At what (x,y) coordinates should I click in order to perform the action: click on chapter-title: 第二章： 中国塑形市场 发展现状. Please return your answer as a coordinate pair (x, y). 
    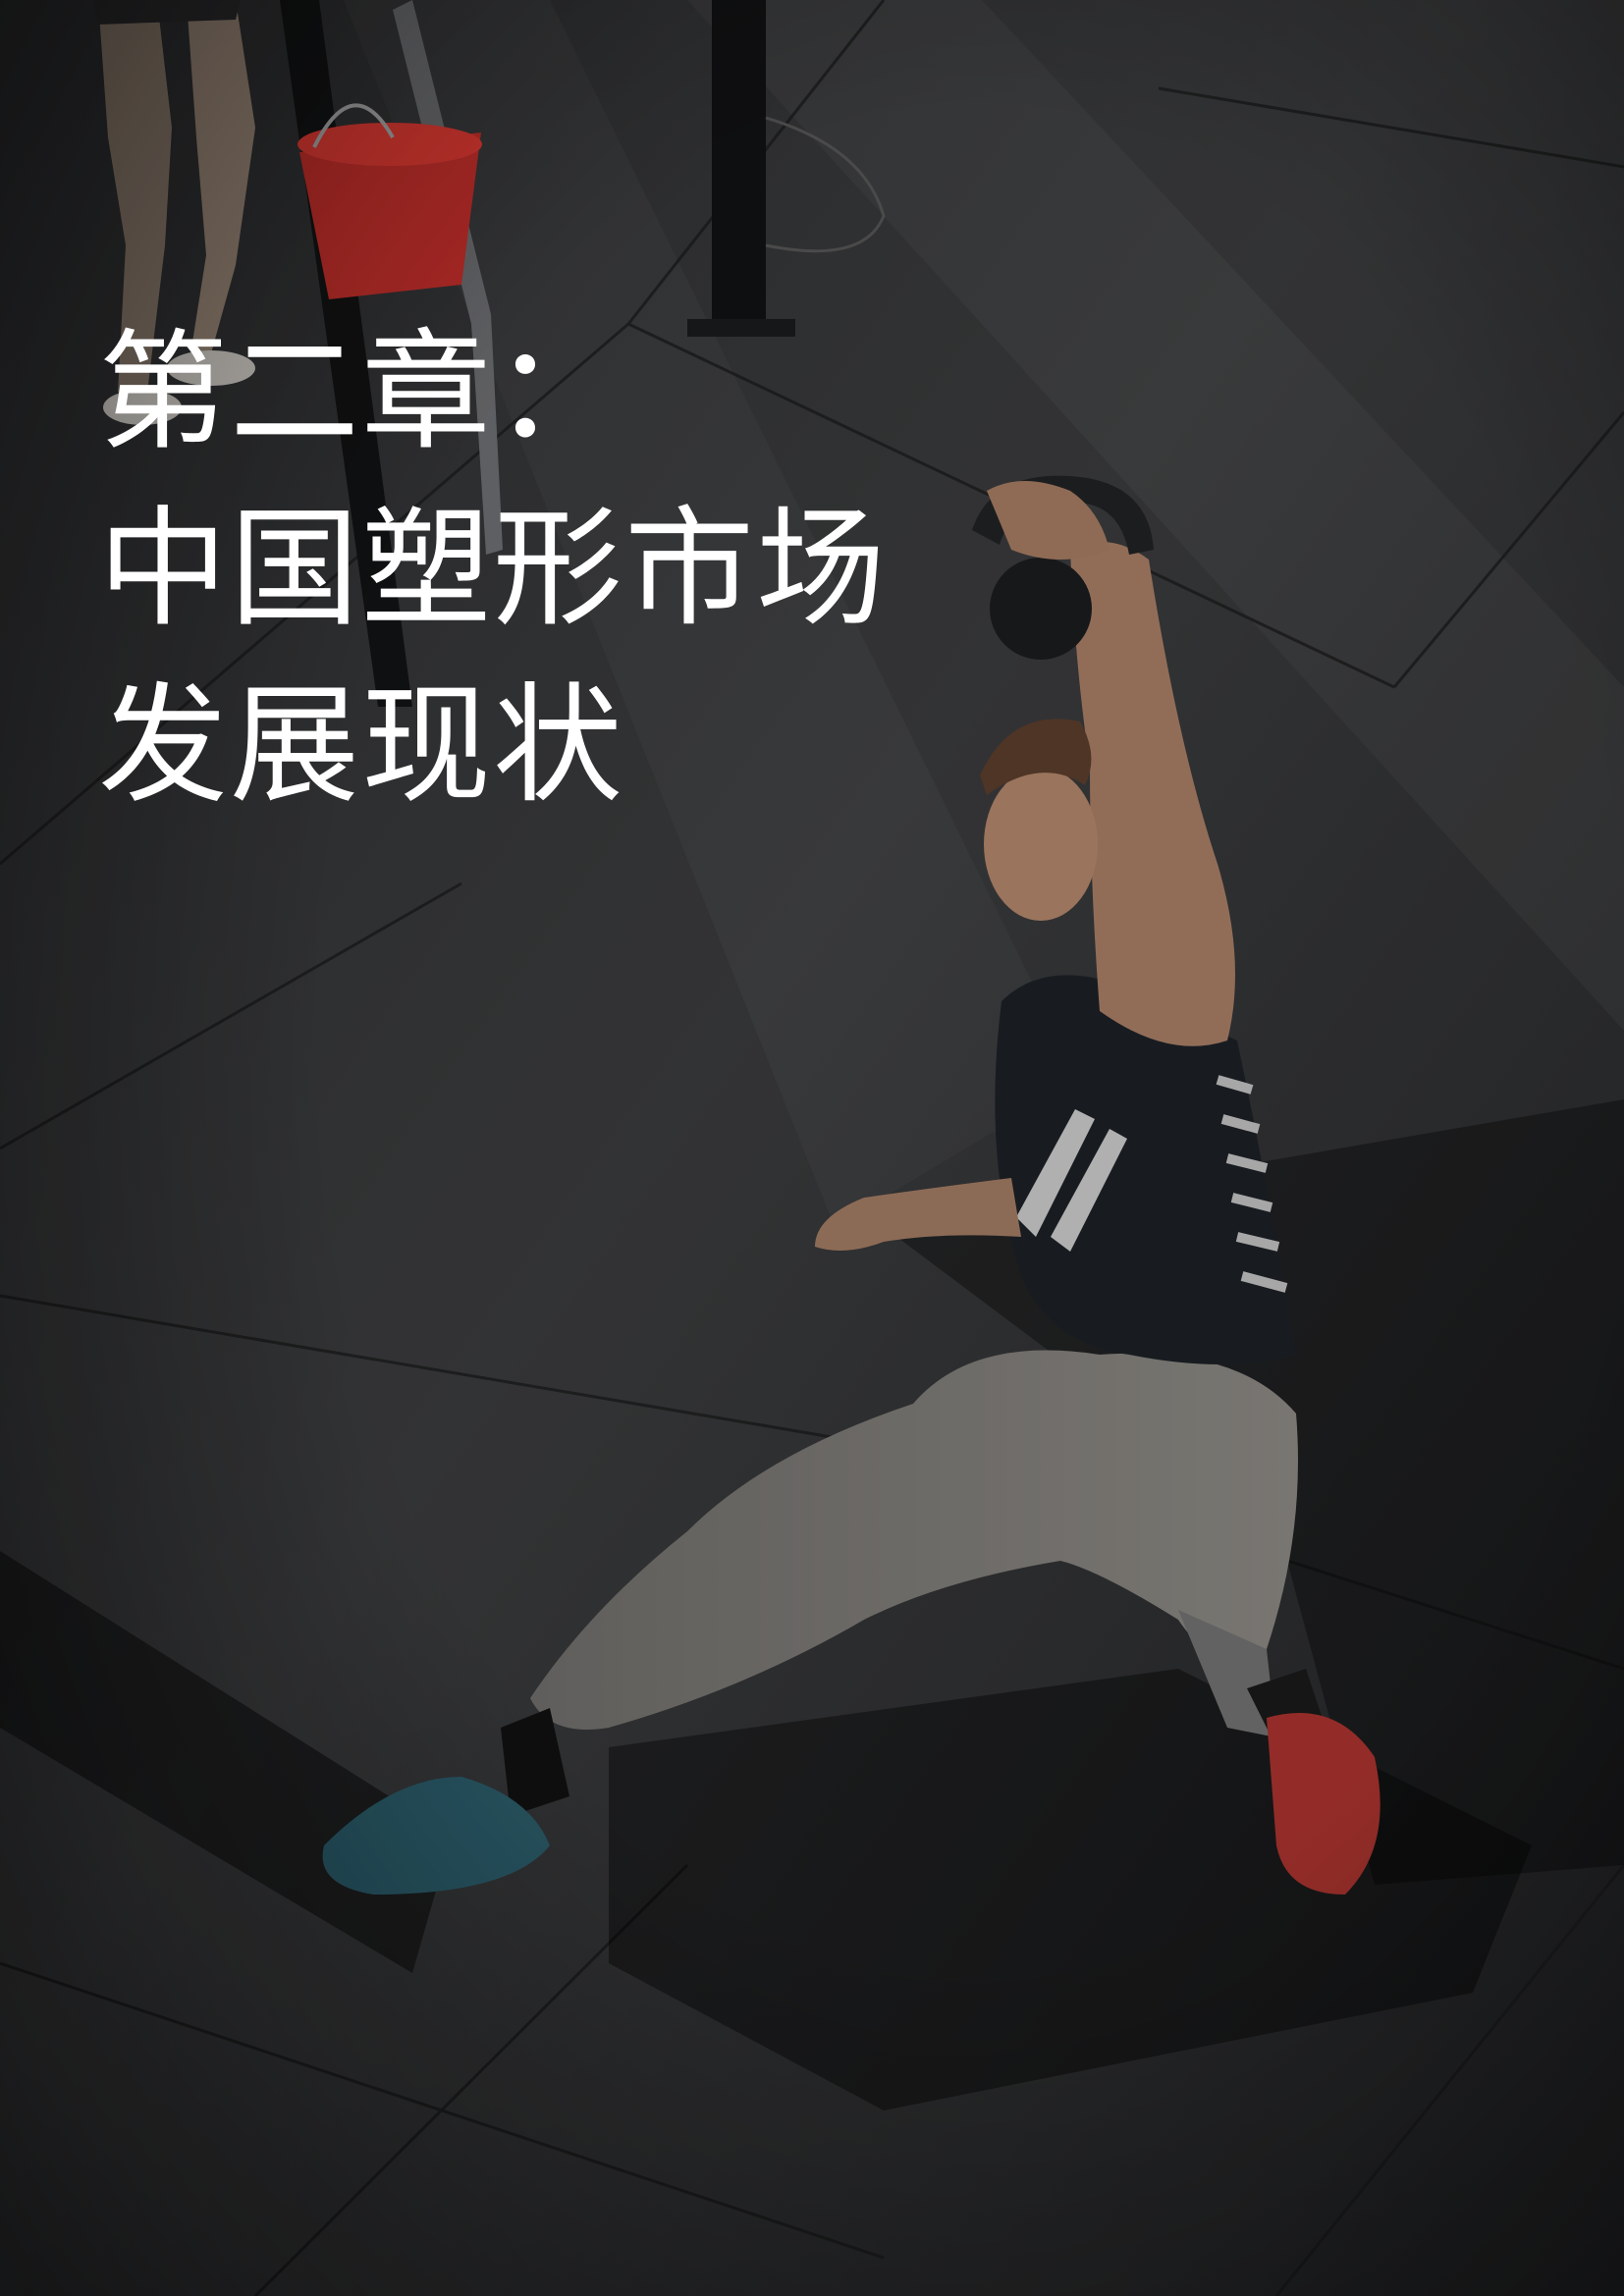
    Looking at the image, I should click on (493, 569).